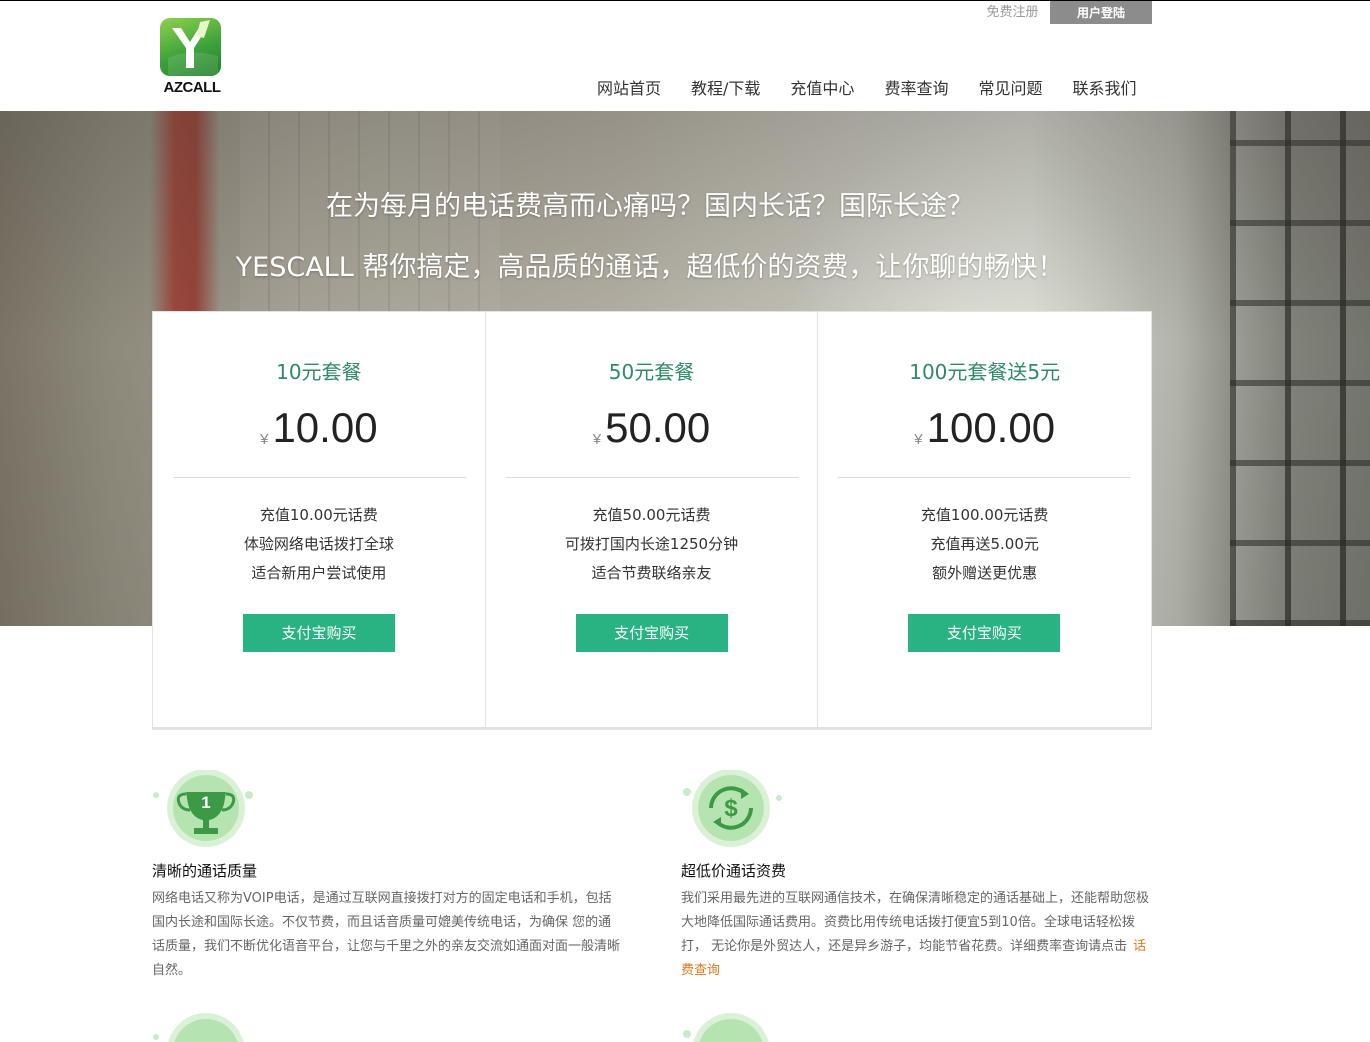  Describe the element at coordinates (1104, 89) in the screenshot. I see `nav-contact: 联系我们` at that location.